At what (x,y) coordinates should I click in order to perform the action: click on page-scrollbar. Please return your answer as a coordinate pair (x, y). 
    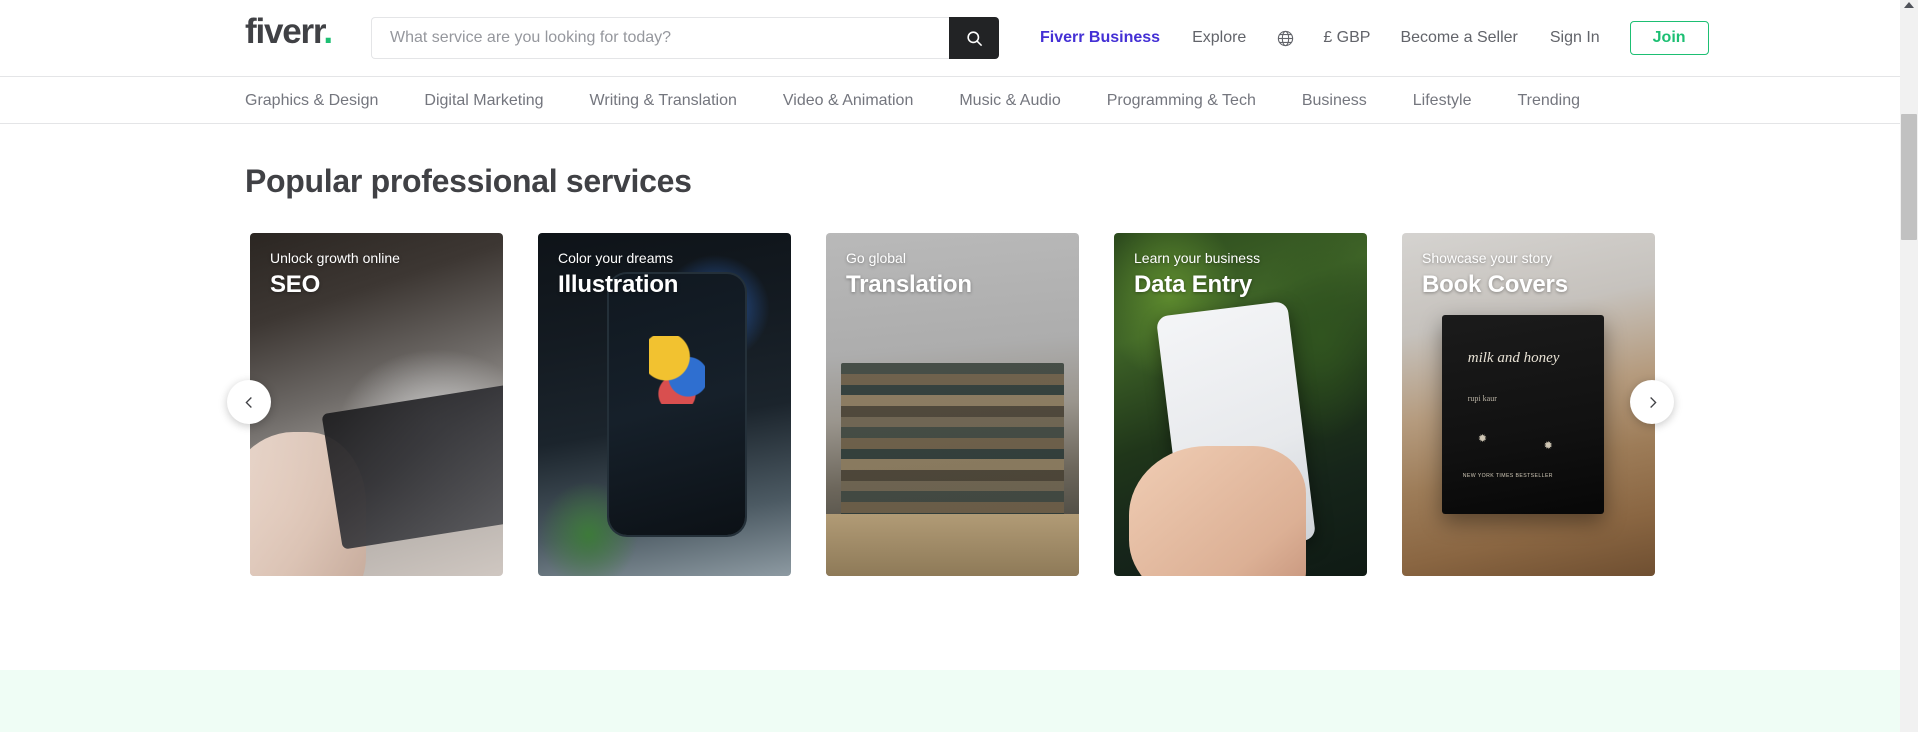
    Looking at the image, I should click on (1909, 366).